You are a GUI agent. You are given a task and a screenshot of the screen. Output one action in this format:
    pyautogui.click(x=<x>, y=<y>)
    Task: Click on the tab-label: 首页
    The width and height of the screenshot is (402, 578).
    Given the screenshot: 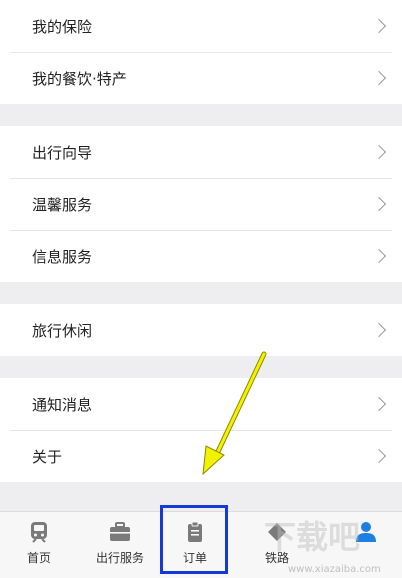 What is the action you would take?
    pyautogui.click(x=38, y=558)
    